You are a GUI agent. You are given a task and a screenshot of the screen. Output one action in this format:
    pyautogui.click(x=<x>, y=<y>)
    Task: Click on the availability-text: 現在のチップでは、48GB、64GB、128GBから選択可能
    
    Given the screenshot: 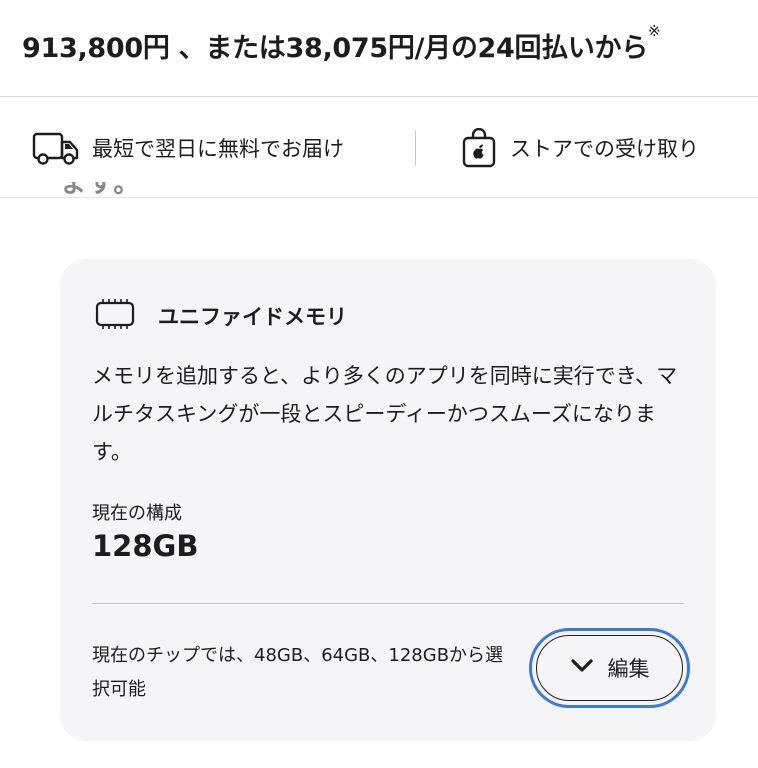 What is the action you would take?
    pyautogui.click(x=298, y=672)
    